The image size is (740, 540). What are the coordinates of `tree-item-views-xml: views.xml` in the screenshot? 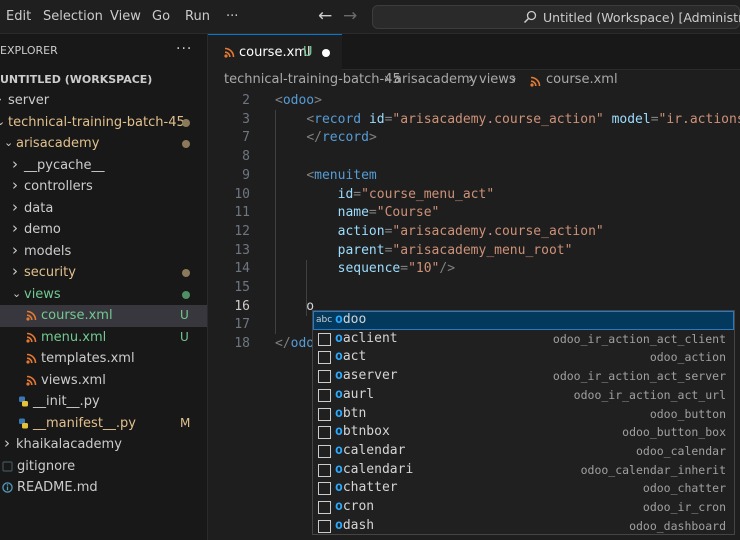 It's located at (103, 381).